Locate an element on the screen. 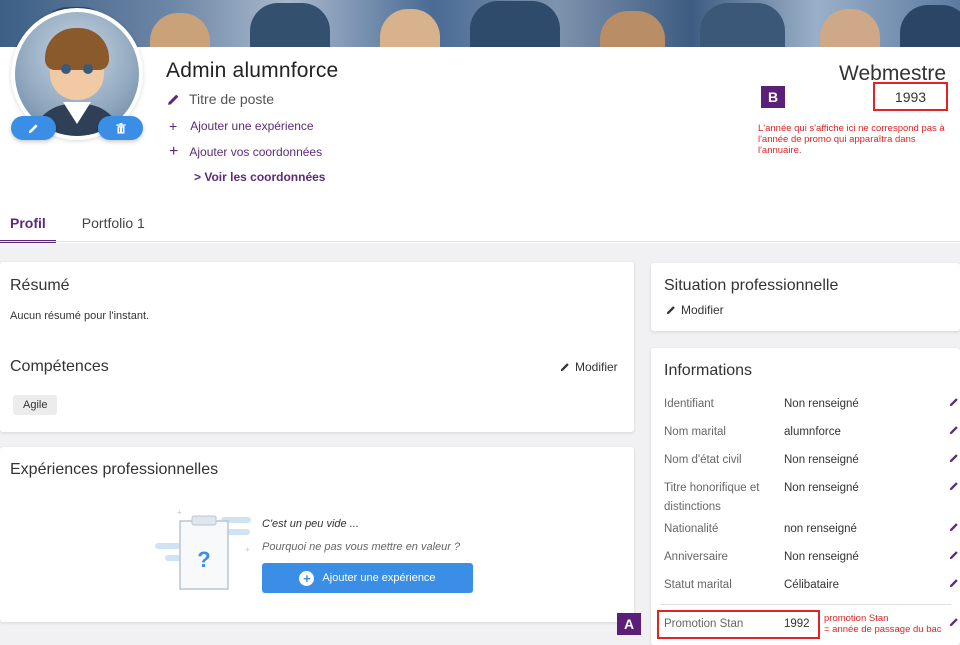  tab-profil: Profil is located at coordinates (28, 224).